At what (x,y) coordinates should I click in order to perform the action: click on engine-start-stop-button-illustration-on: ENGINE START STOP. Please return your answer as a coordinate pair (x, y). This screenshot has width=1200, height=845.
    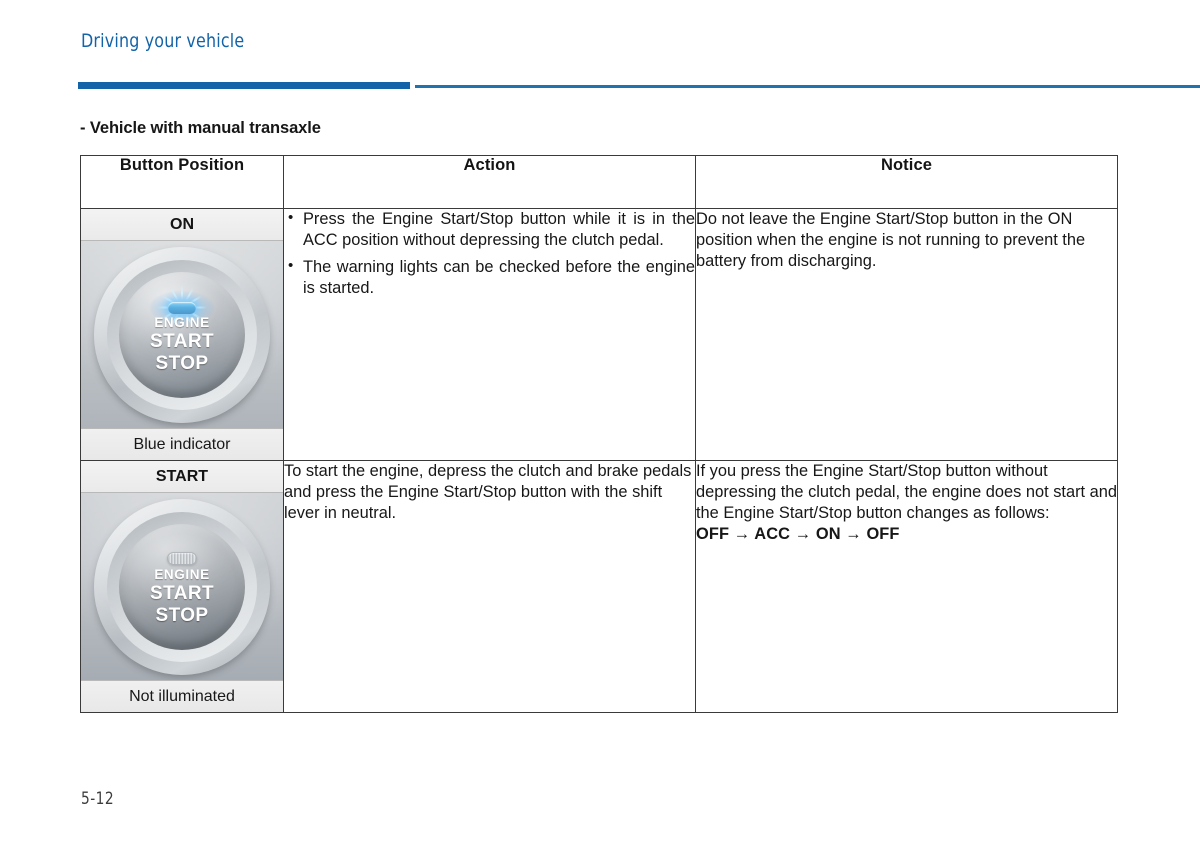
    Looking at the image, I should click on (182, 334).